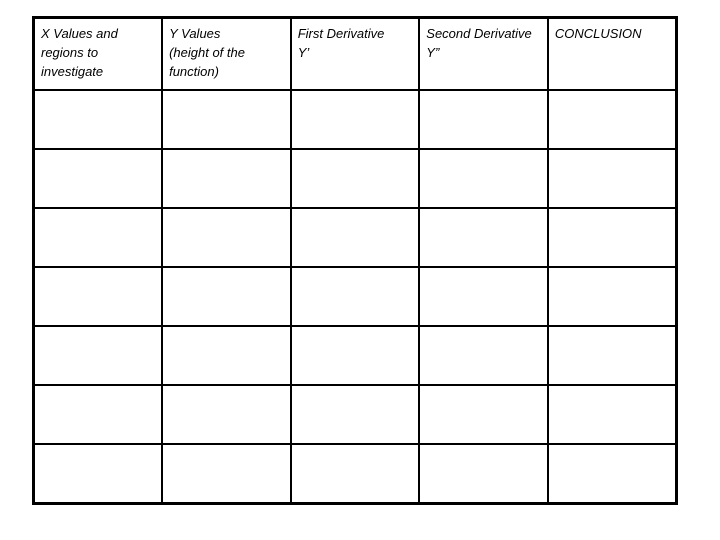 The width and height of the screenshot is (720, 540). What do you see at coordinates (341, 43) in the screenshot?
I see `header-label-first-derivative: First Derivative Y’` at bounding box center [341, 43].